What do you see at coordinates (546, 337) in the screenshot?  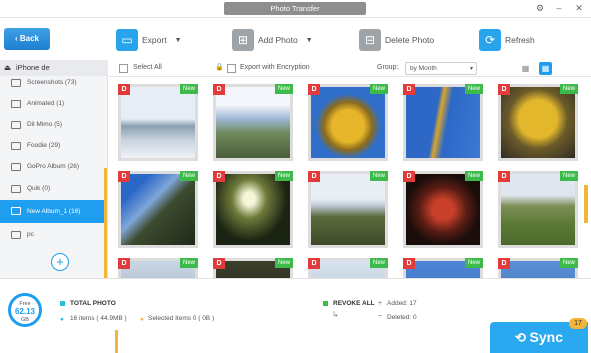 I see `sync-label: Sync` at bounding box center [546, 337].